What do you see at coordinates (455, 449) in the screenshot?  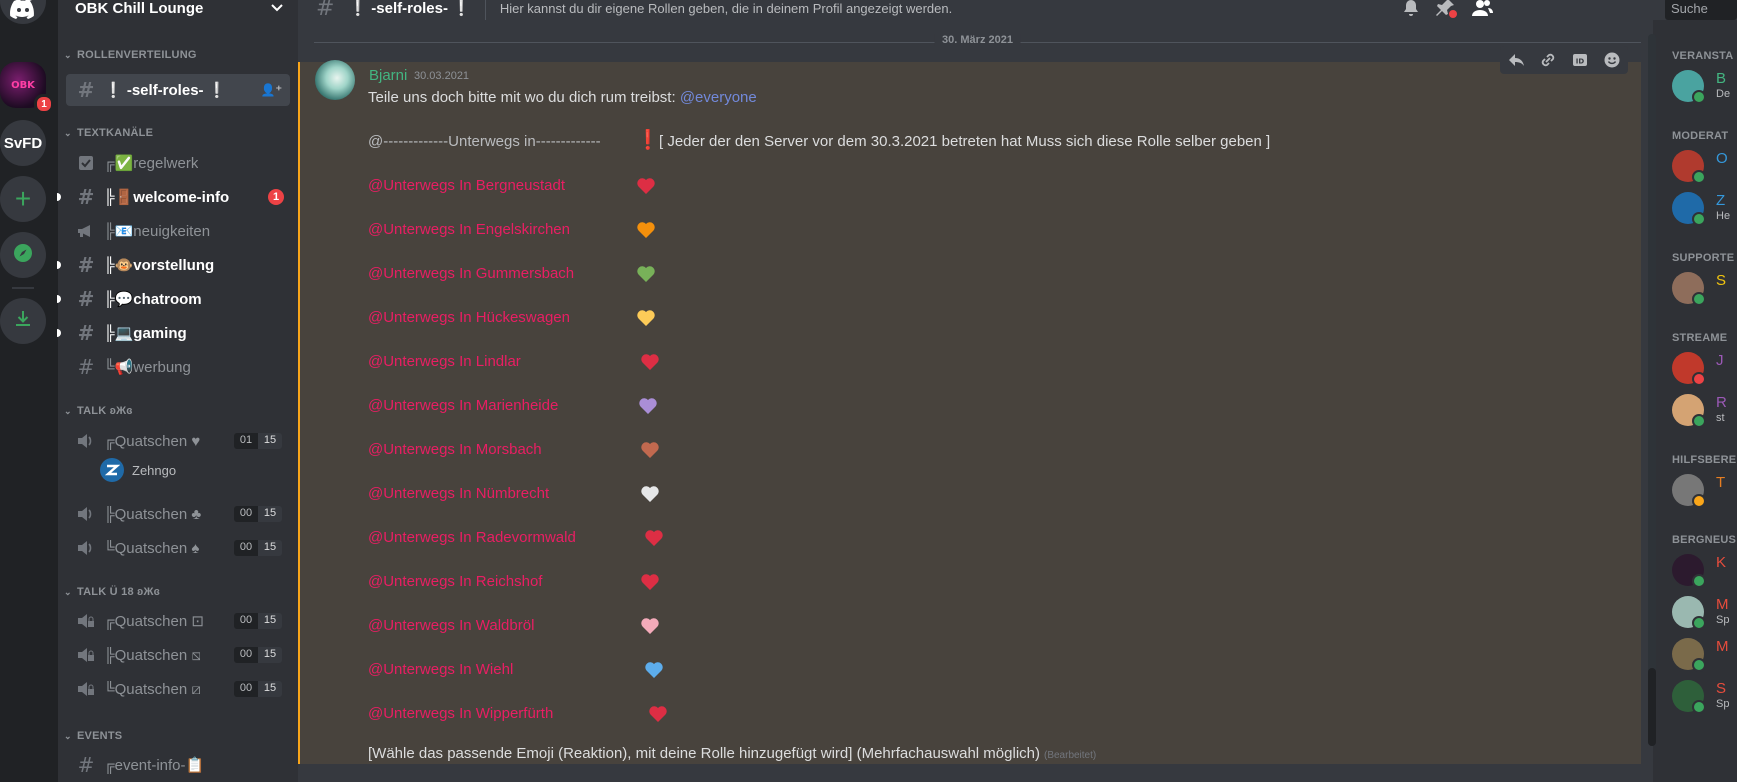 I see `role-mention: @Unterwegs In Morsbach` at bounding box center [455, 449].